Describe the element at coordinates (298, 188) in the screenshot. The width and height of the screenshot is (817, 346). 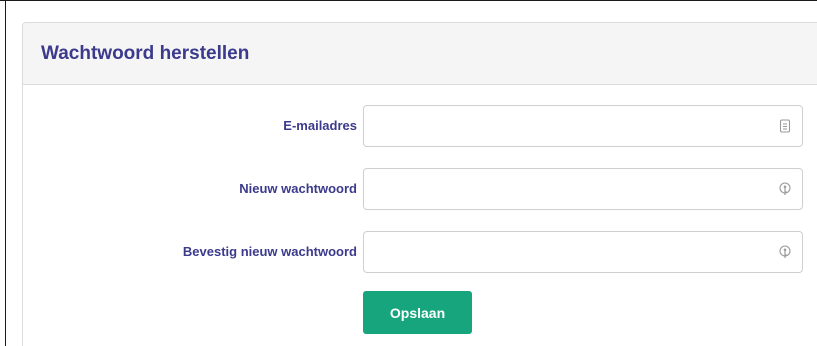
I see `new-password-label: Nieuw wachtwoord` at that location.